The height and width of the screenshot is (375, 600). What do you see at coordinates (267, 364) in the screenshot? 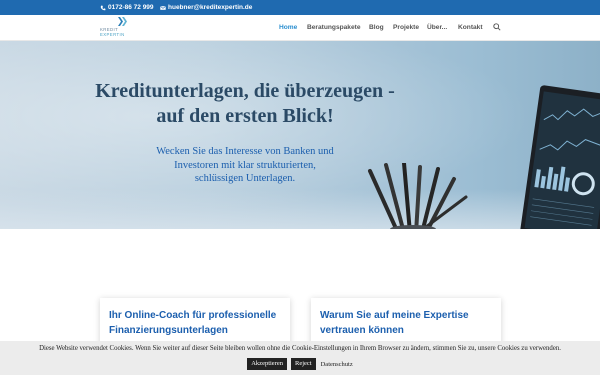
I see `cookie-accept-button: Akzeptieren` at bounding box center [267, 364].